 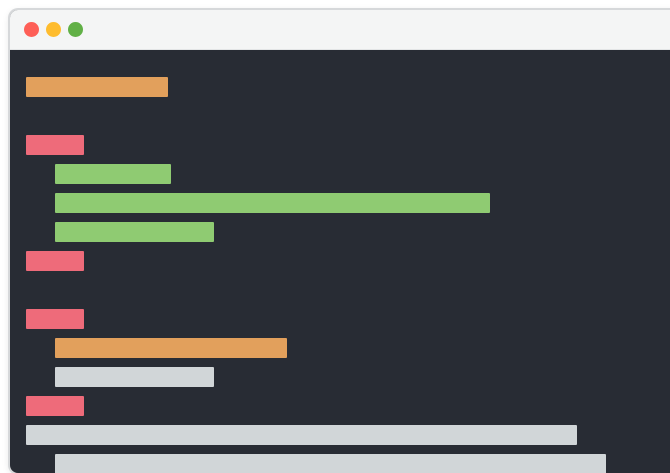 I want to click on window-titlebar, so click(x=340, y=30).